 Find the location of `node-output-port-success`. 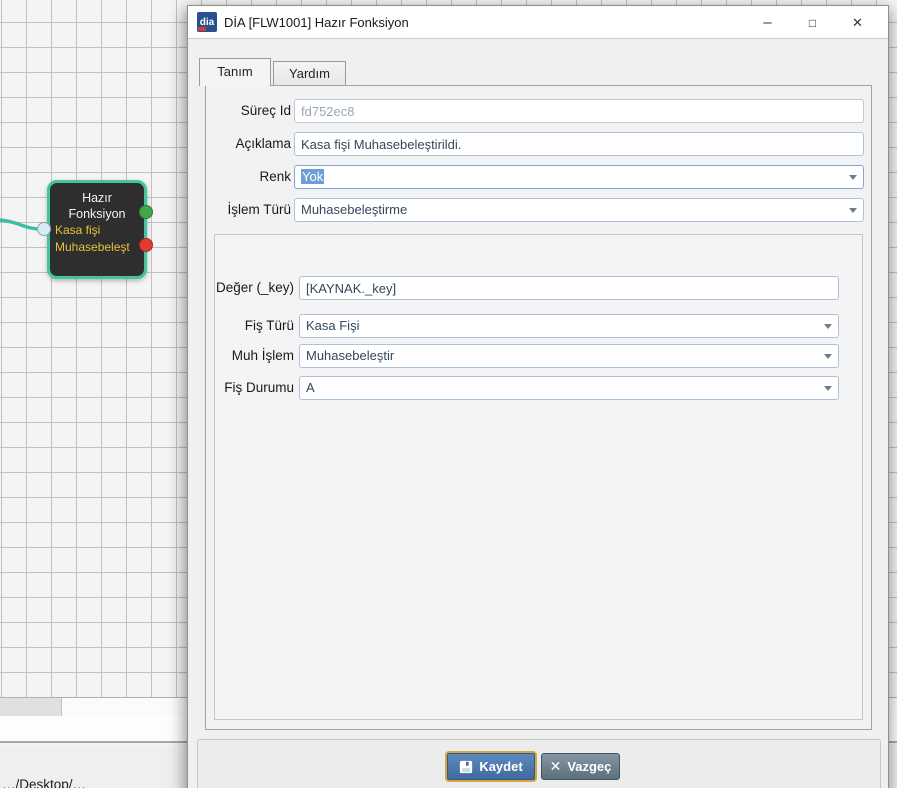

node-output-port-success is located at coordinates (146, 212).